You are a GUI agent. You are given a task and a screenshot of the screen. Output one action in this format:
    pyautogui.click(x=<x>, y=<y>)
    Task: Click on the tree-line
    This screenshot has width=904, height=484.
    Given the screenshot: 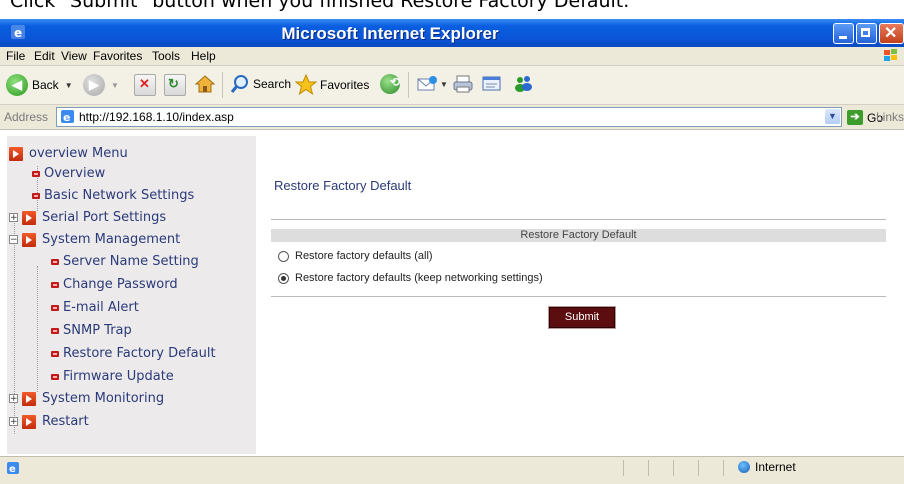 What is the action you would take?
    pyautogui.click(x=37, y=329)
    